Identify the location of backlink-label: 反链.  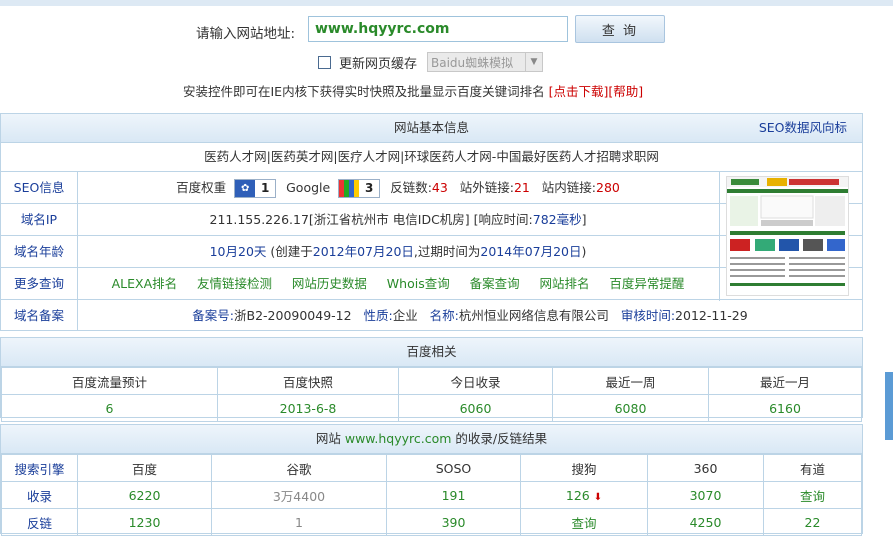
(39, 522).